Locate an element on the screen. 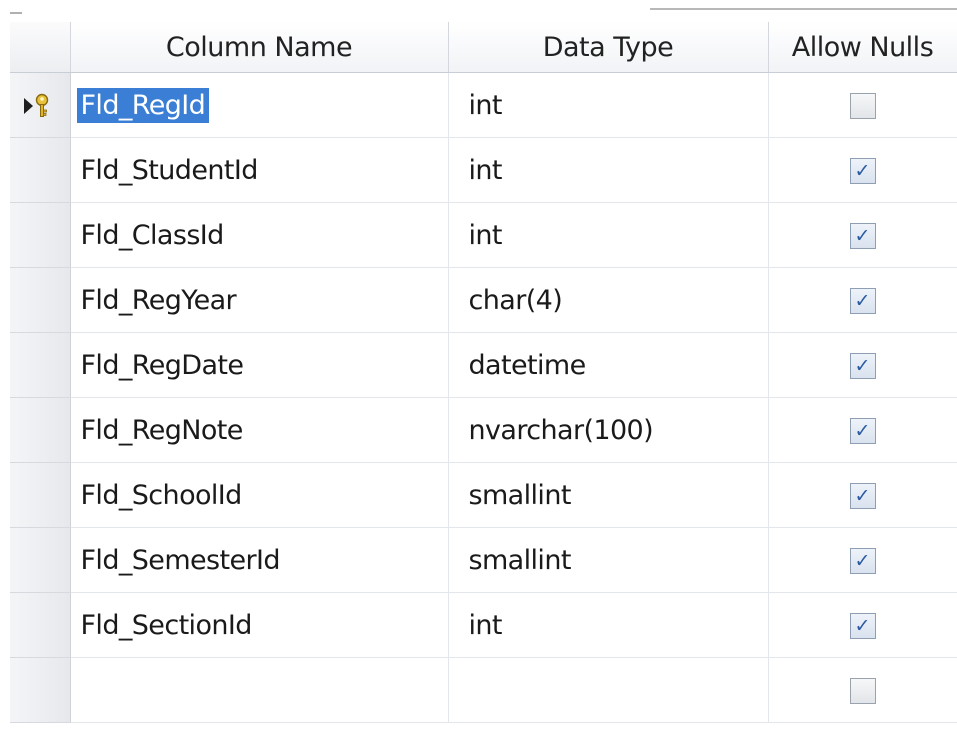  column-name-cell: Fld_SectionId is located at coordinates (259, 625).